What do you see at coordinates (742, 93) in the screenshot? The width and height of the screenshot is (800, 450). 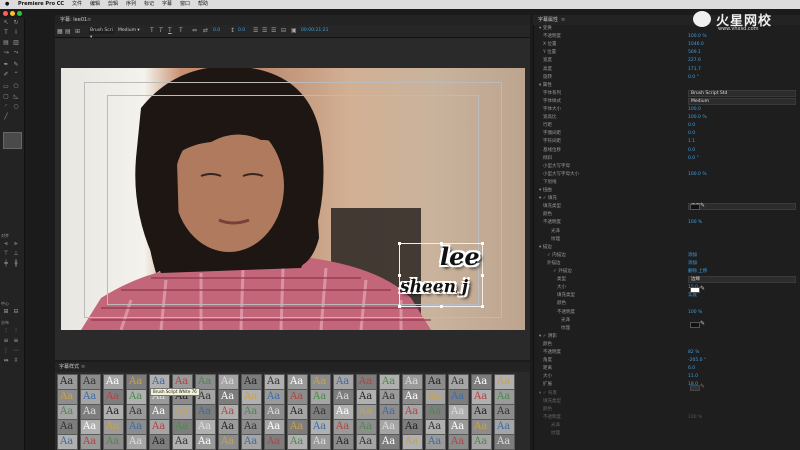 I see `prop-dropdown: Brush Script Std` at bounding box center [742, 93].